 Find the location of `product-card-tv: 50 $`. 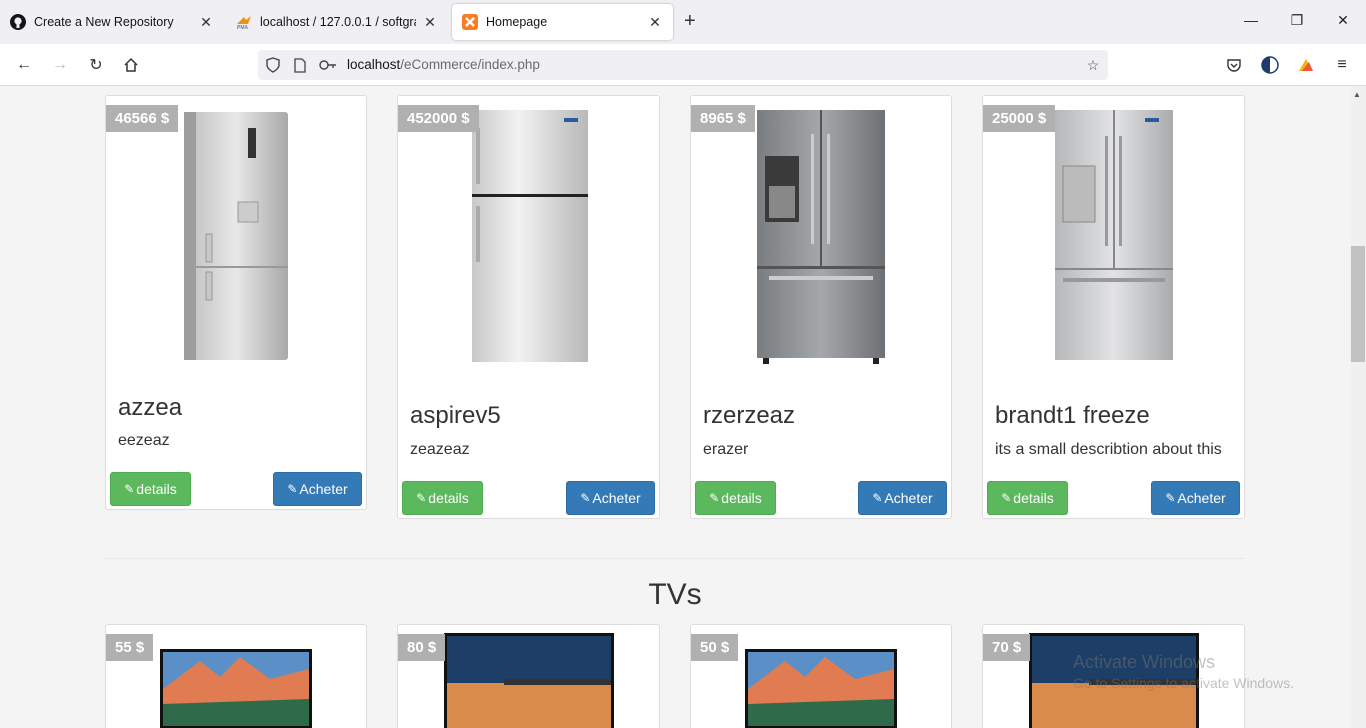

product-card-tv: 50 $ is located at coordinates (821, 676).